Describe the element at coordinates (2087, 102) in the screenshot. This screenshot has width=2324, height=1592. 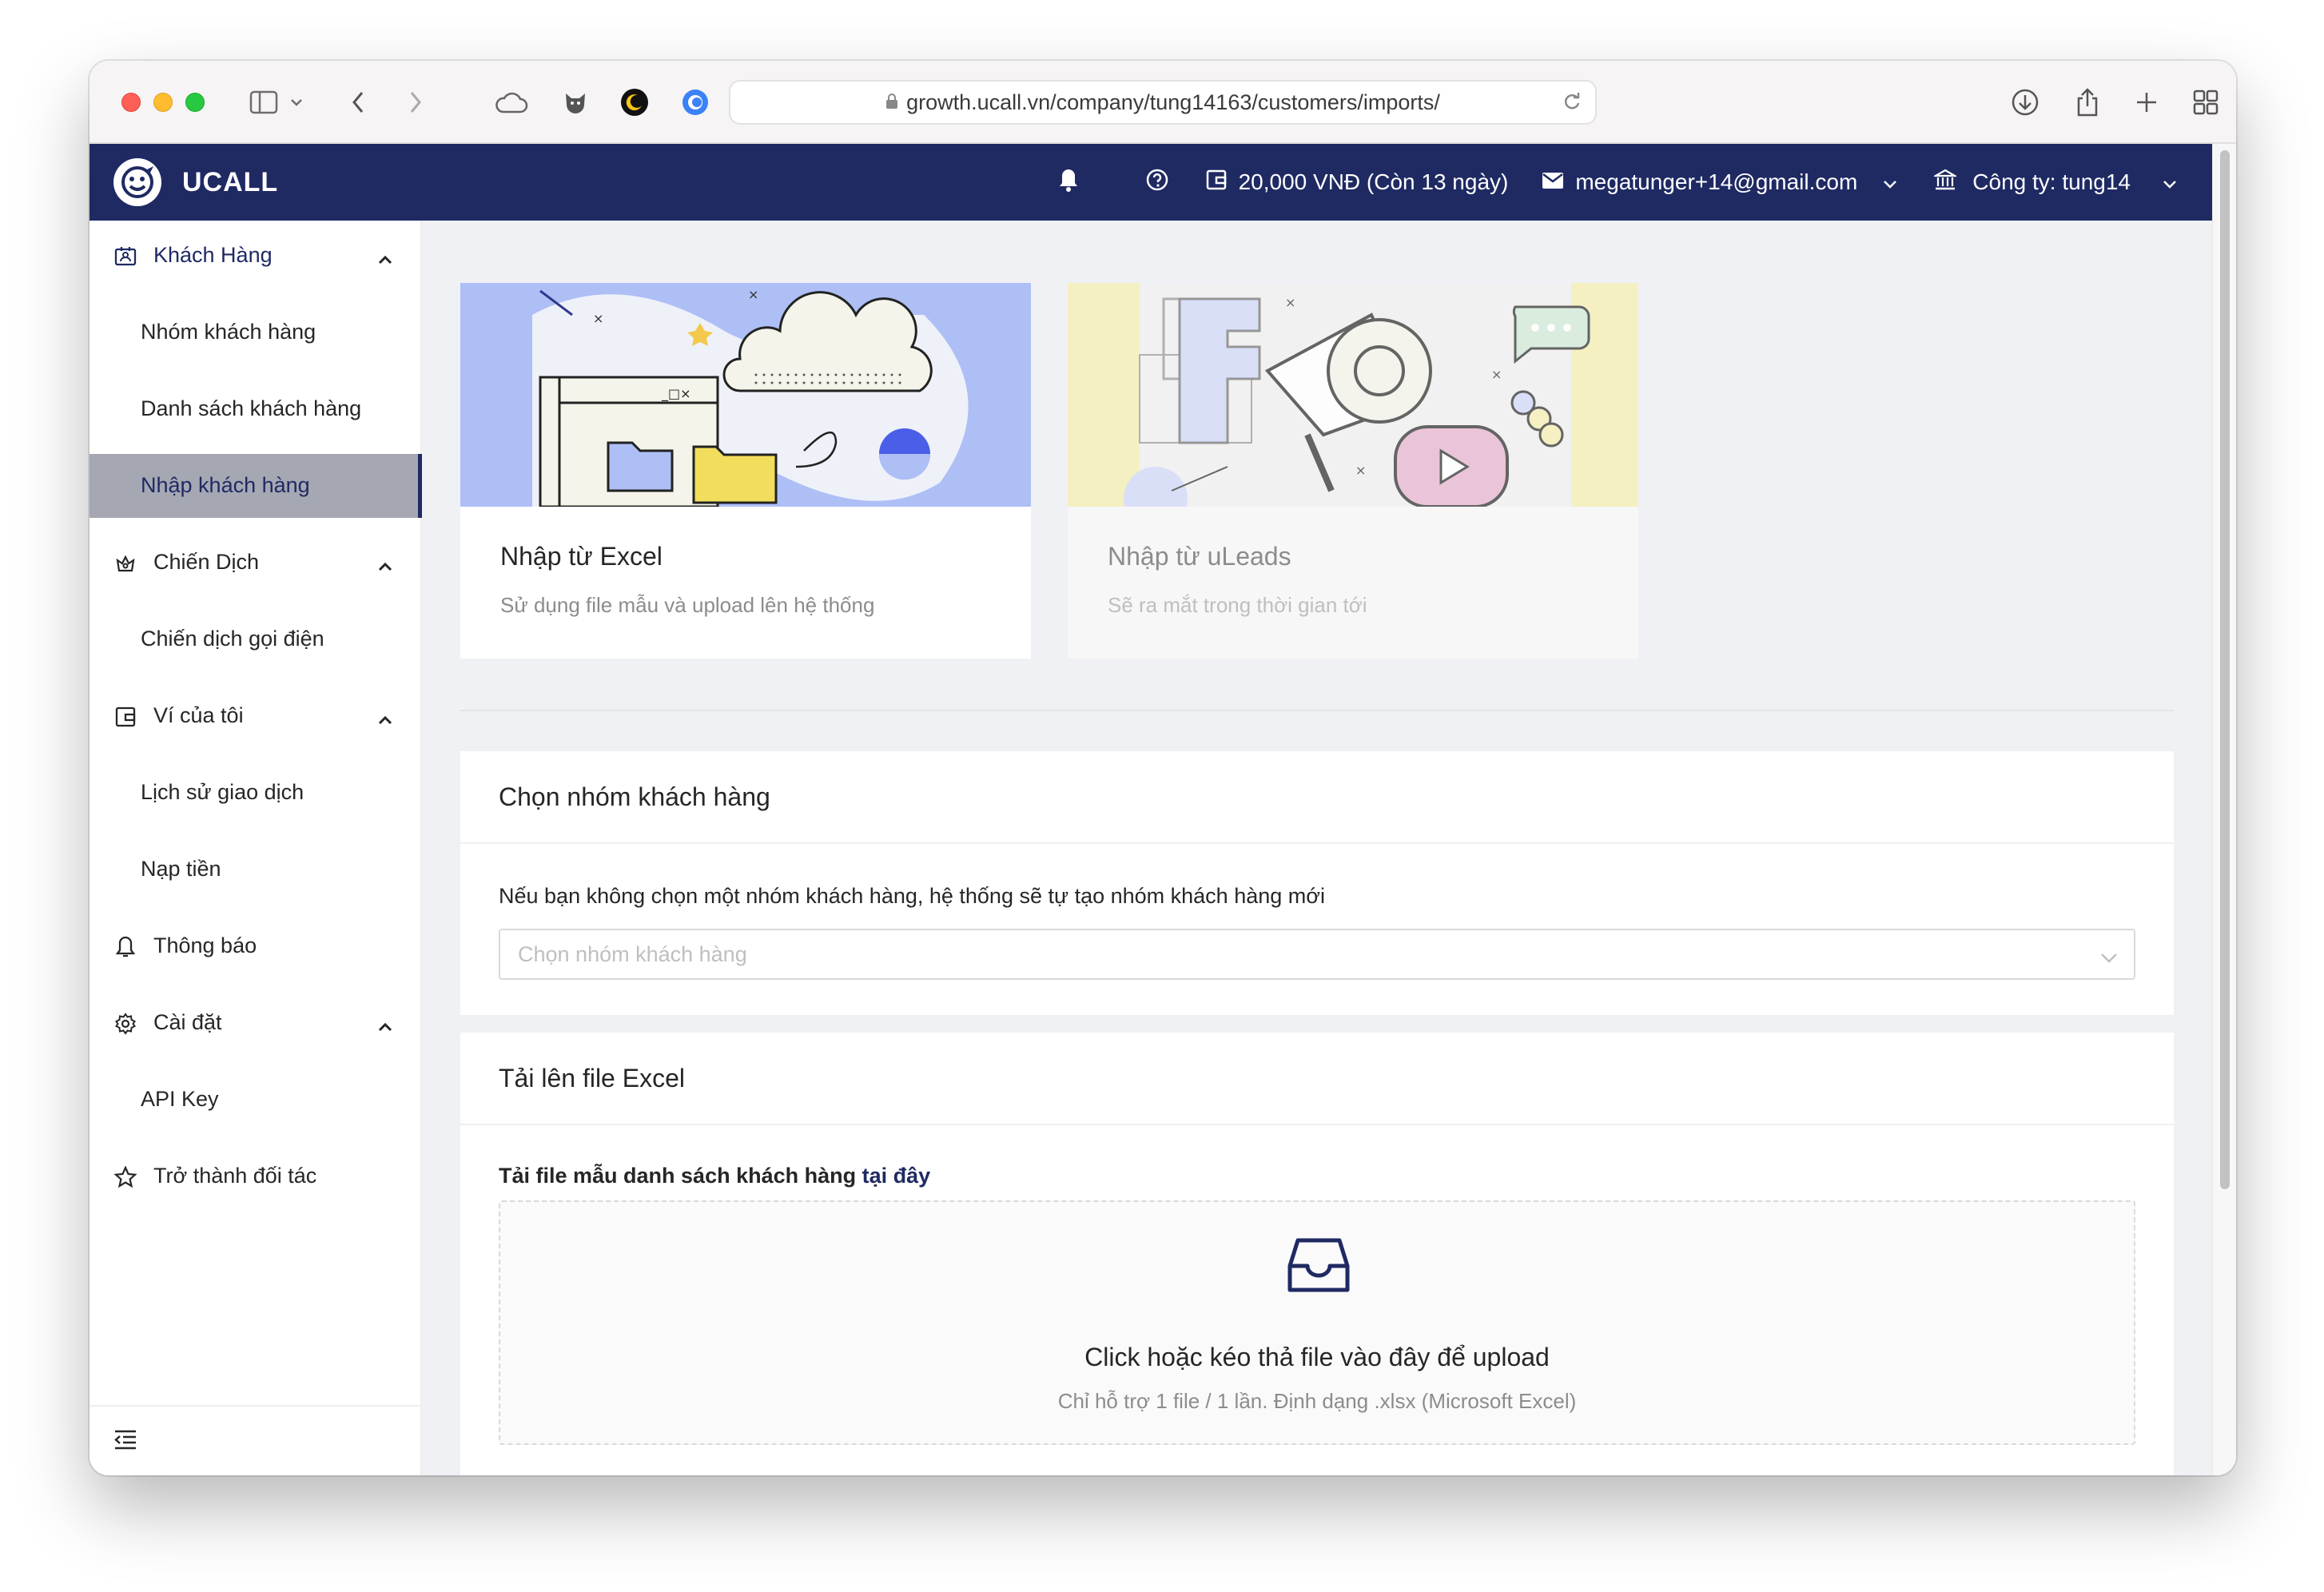
I see `share-icon` at that location.